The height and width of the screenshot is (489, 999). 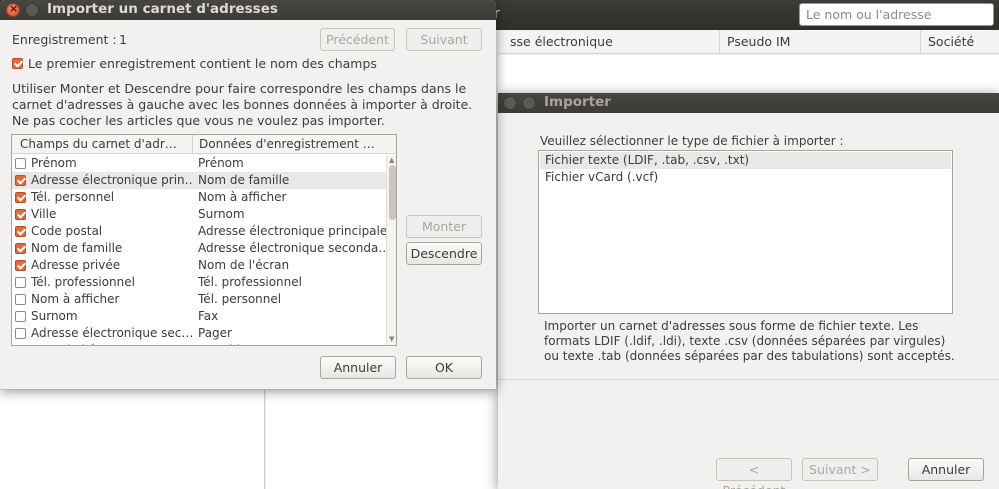 I want to click on table-row: Prénom Prénom, so click(x=199, y=163).